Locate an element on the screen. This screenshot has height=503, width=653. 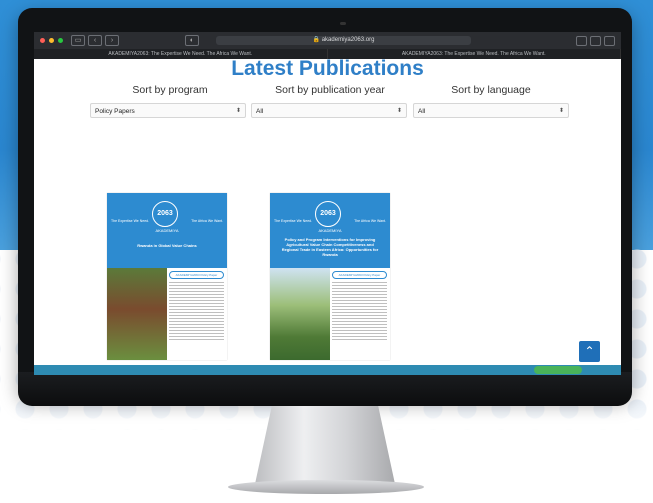
minimize-window-button is located at coordinates (51, 40).